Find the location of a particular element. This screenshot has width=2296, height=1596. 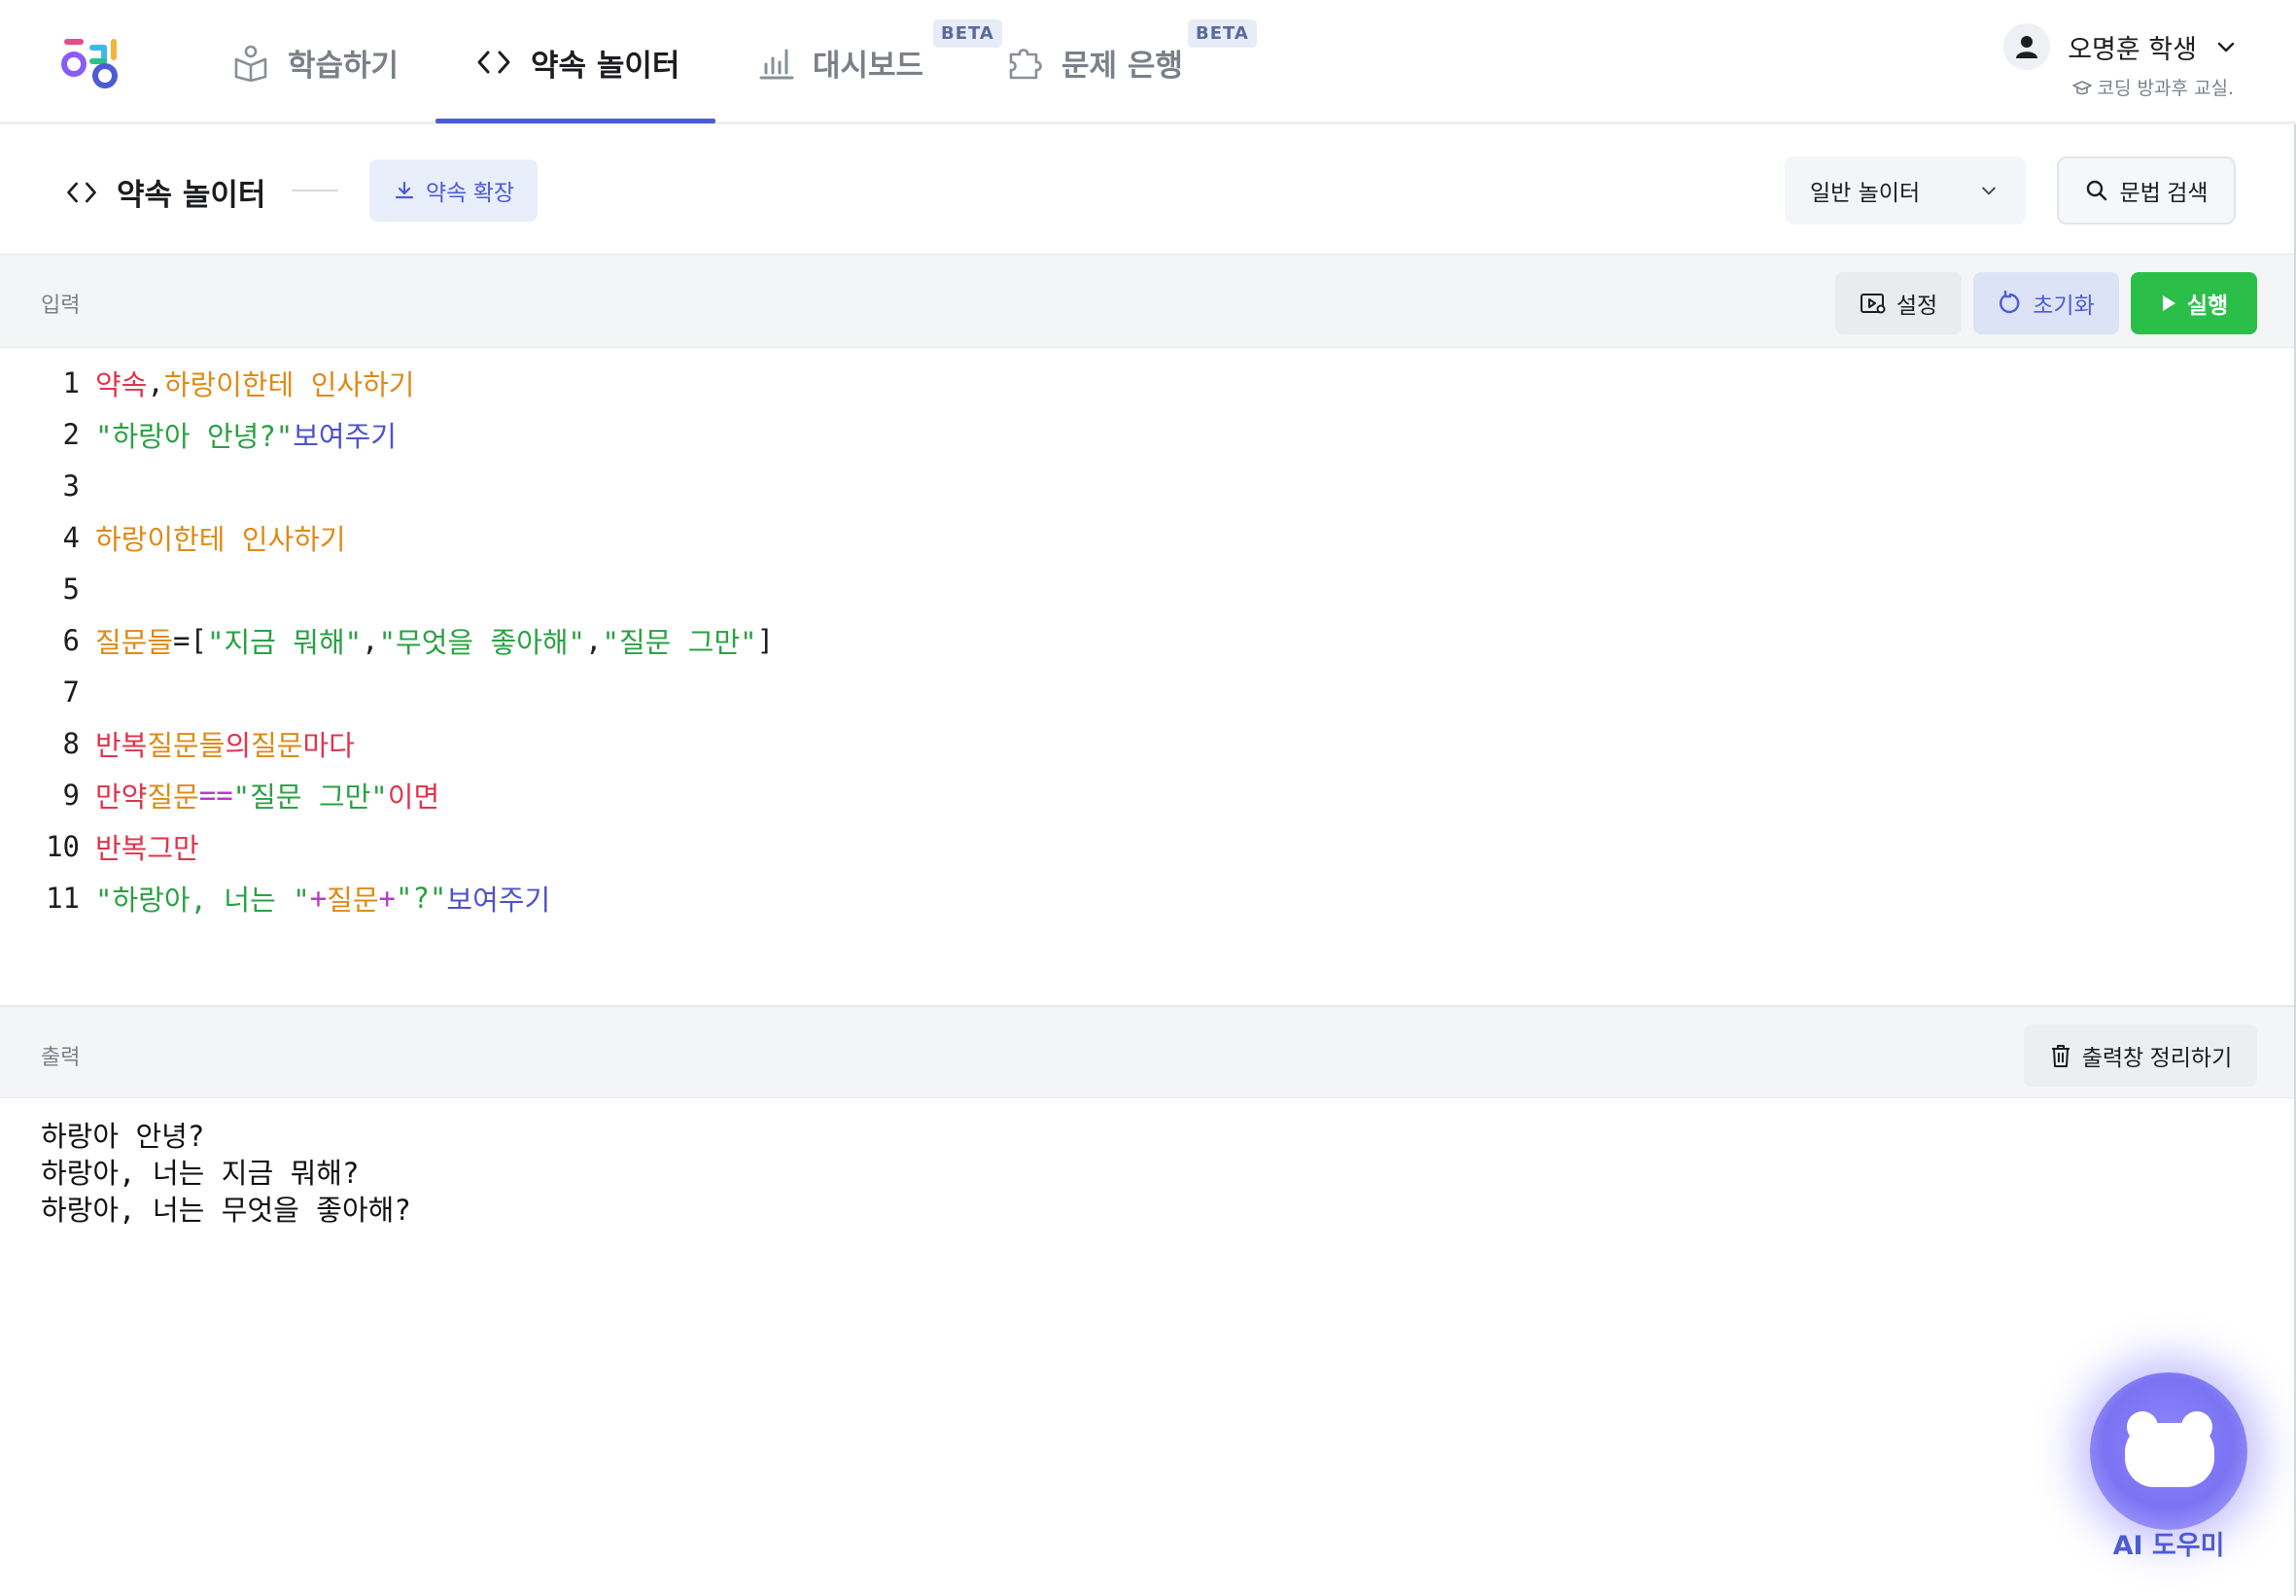

code-line: 4 하랑이한테 인사하기 is located at coordinates (173, 537).